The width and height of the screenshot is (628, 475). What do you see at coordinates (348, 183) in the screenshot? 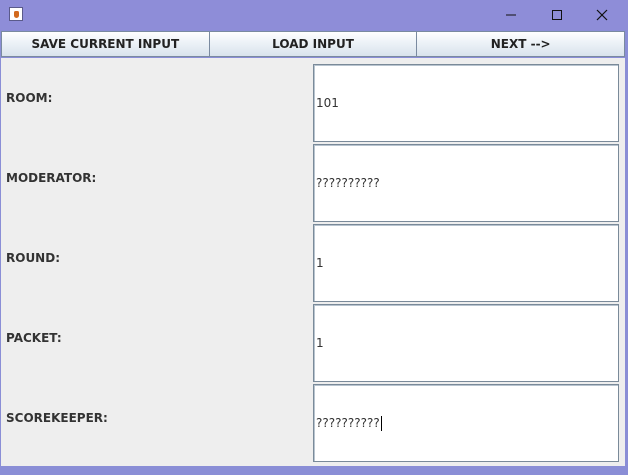
I see `moderator-value: ??????????` at bounding box center [348, 183].